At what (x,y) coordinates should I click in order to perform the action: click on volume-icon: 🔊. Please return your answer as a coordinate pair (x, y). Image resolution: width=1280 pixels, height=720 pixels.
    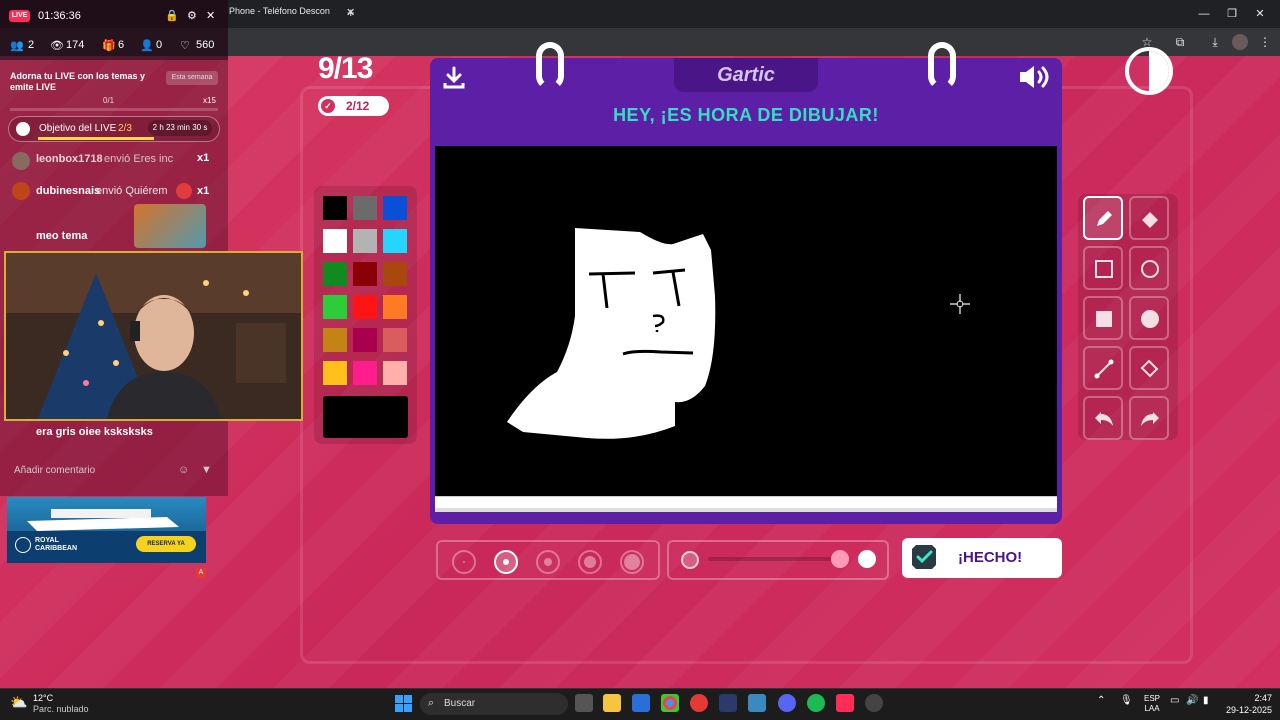
    Looking at the image, I should click on (1192, 700).